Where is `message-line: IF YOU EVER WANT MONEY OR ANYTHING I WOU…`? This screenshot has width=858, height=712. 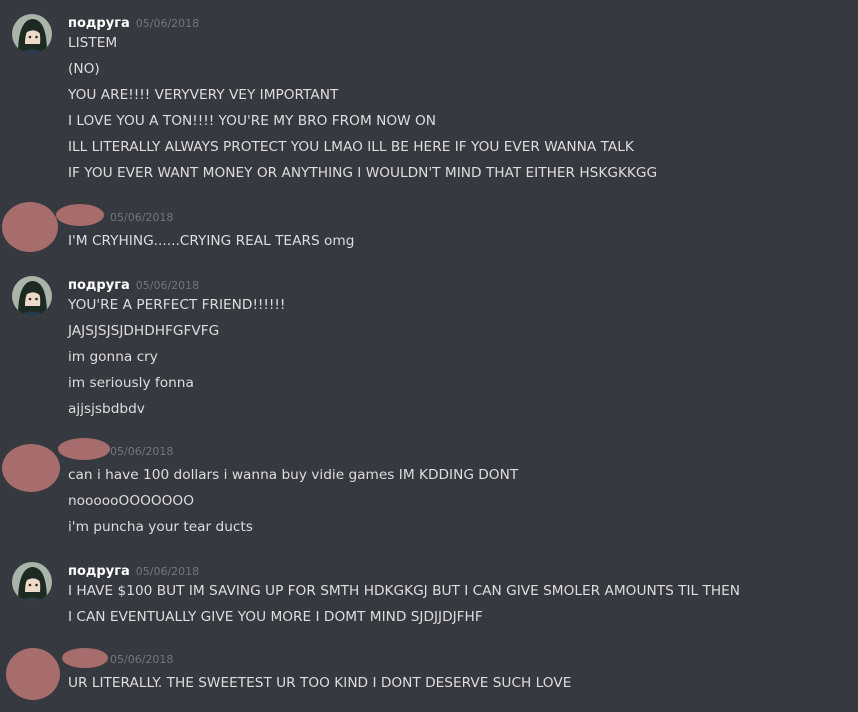
message-line: IF YOU EVER WANT MONEY OR ANYTHING I WOU… is located at coordinates (363, 173).